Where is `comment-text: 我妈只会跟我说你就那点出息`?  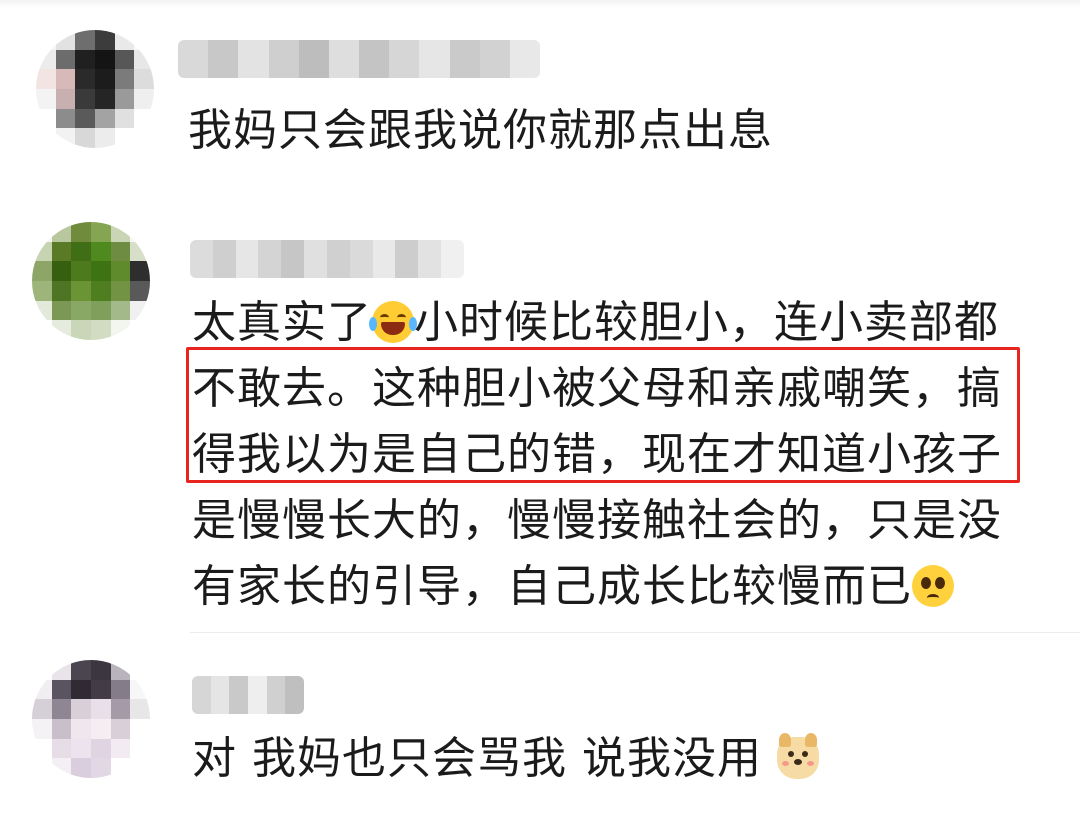 comment-text: 我妈只会跟我说你就那点出息 is located at coordinates (480, 131).